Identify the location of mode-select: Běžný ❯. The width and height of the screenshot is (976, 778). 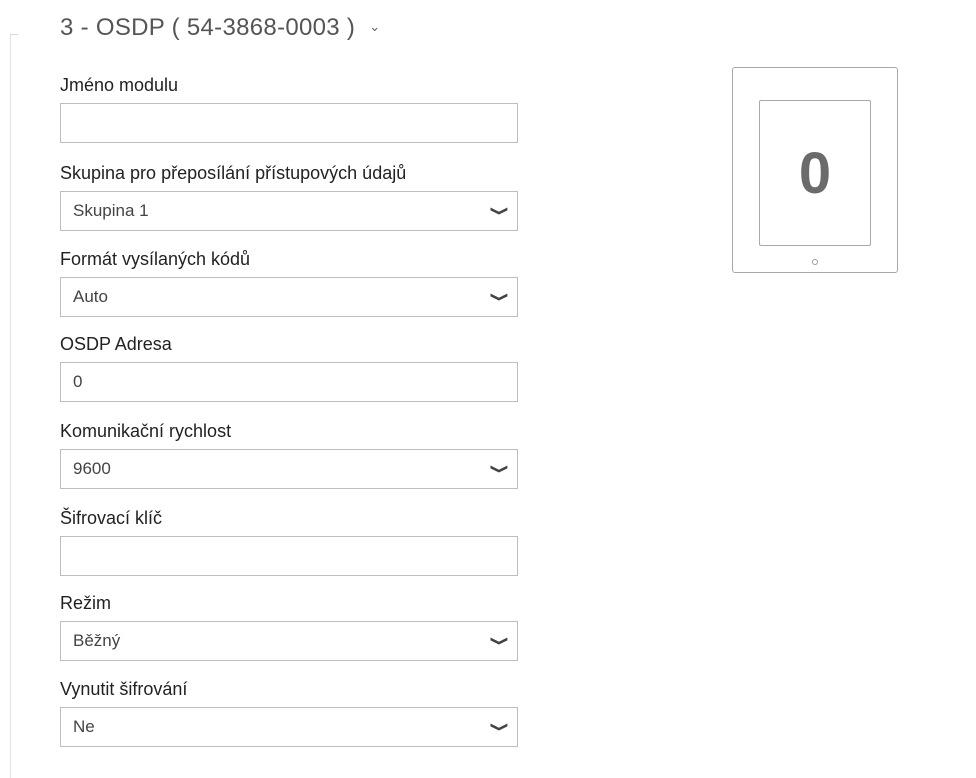
(289, 641).